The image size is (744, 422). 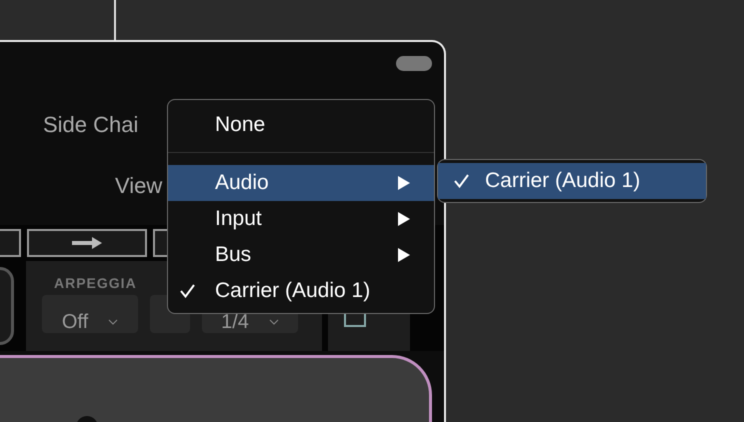 I want to click on right-arrow-icon, so click(x=87, y=243).